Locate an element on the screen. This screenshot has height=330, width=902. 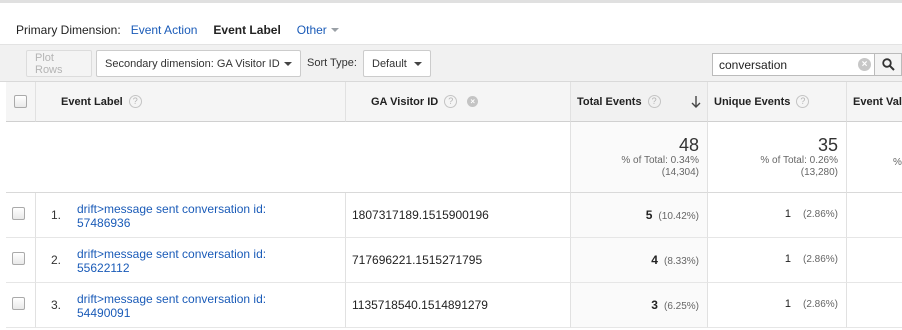
search-icon is located at coordinates (888, 64).